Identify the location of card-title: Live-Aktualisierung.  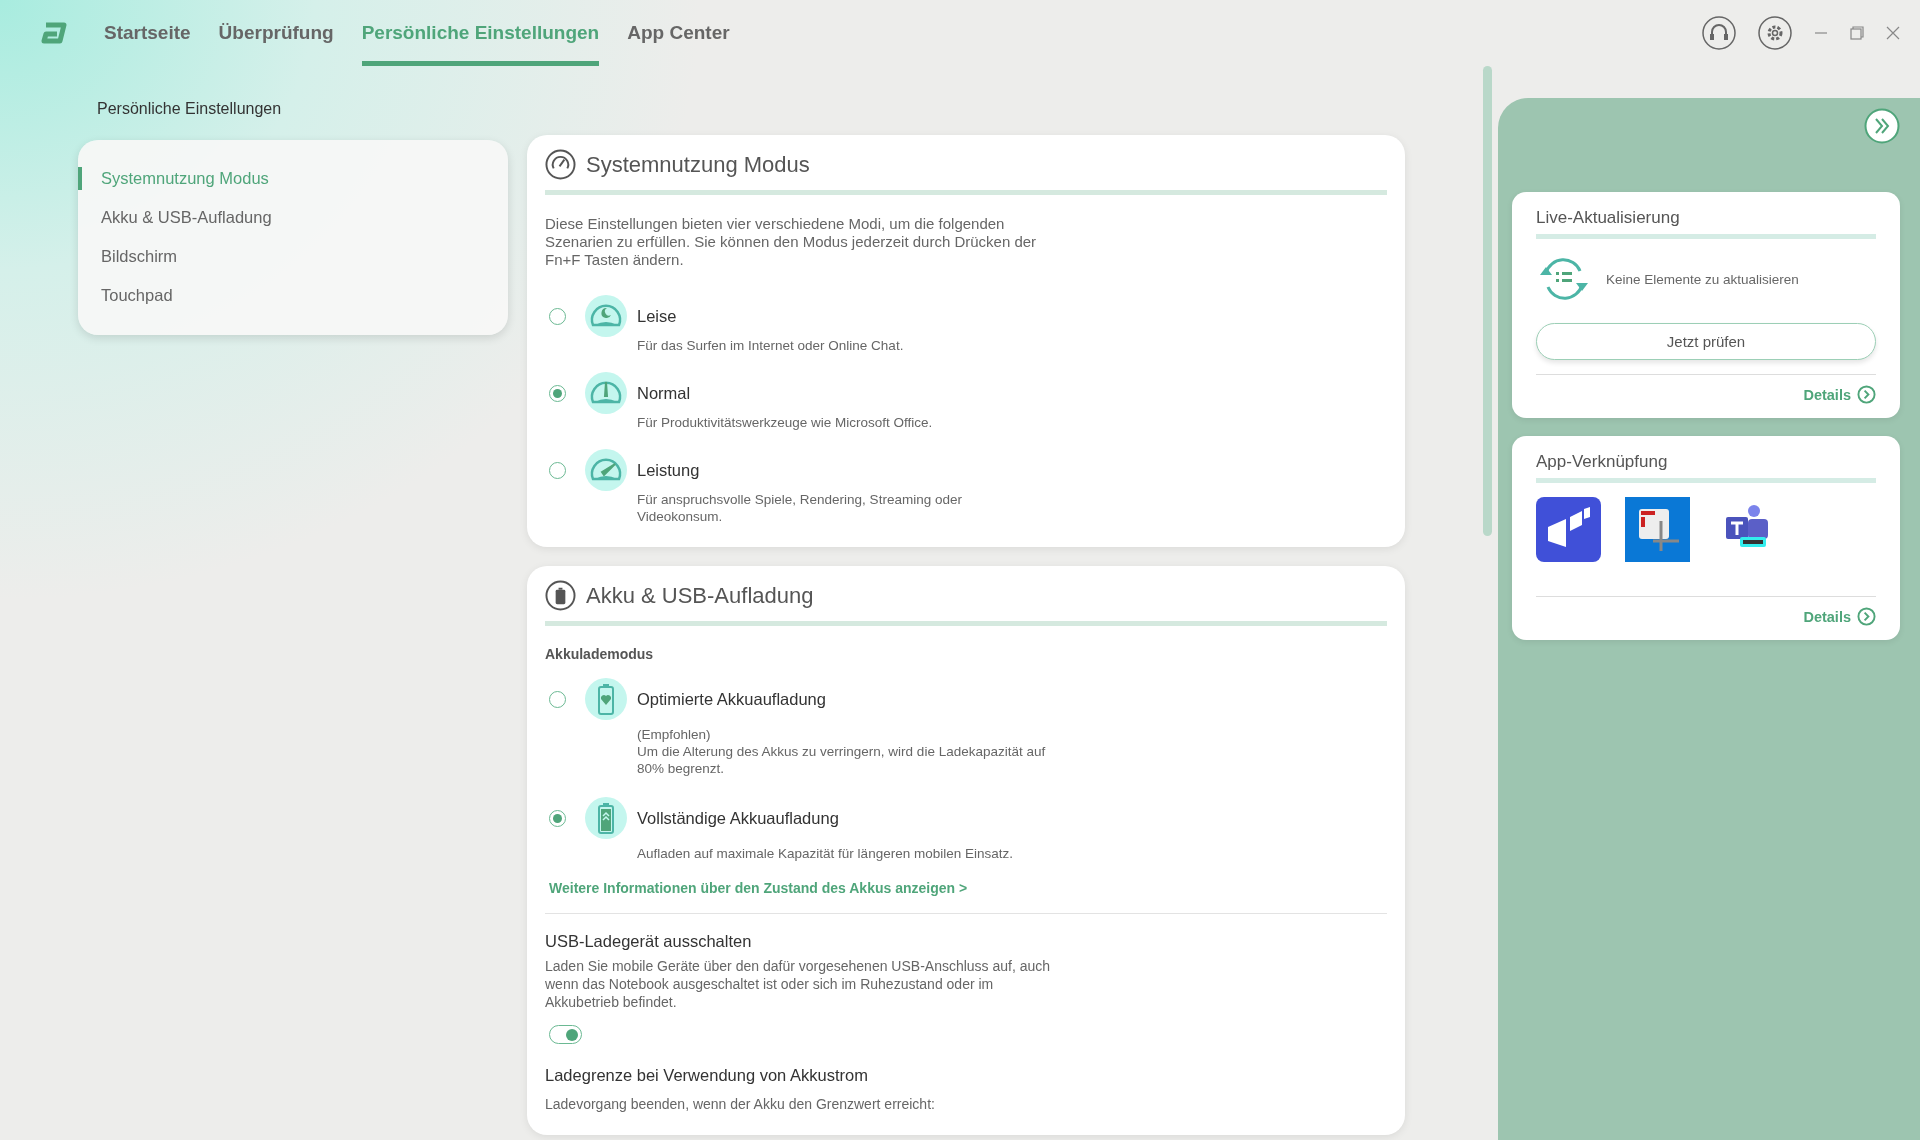
(1706, 223).